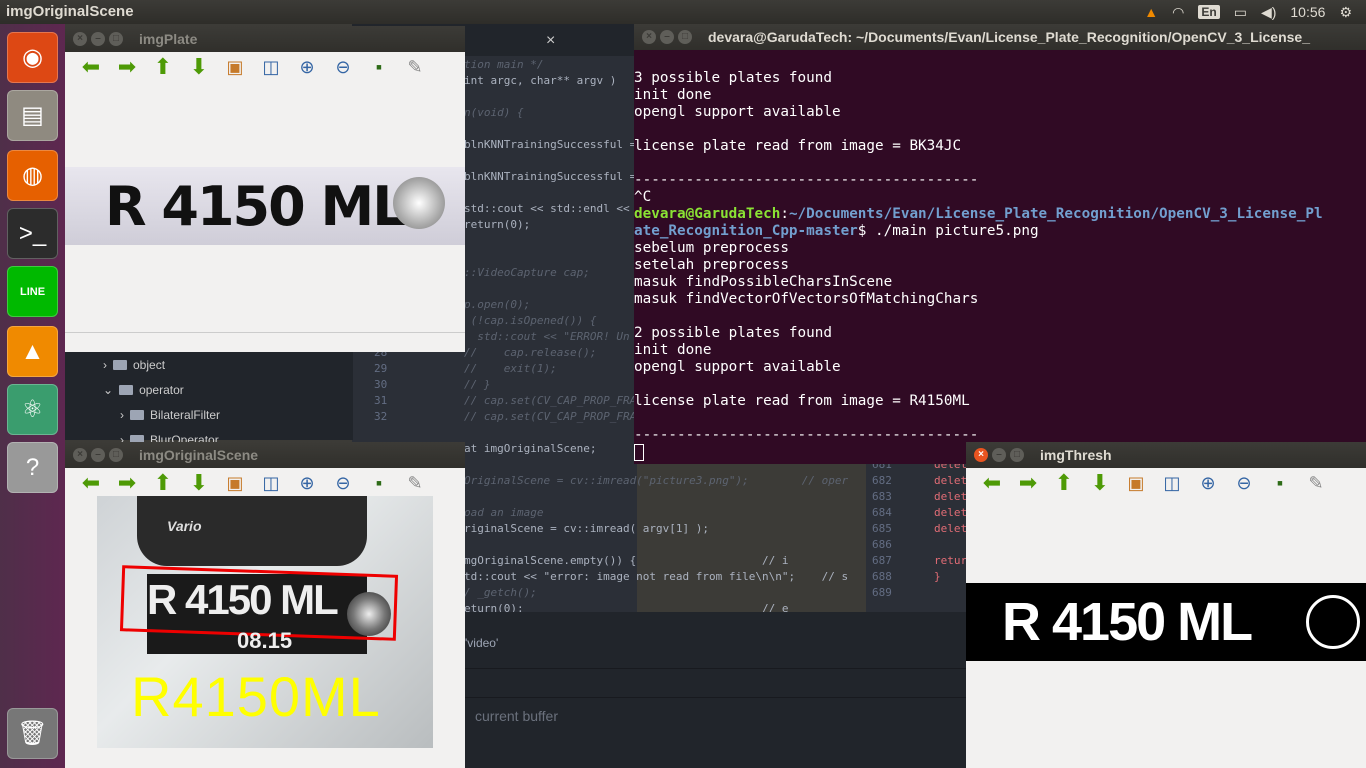 This screenshot has height=768, width=1366. Describe the element at coordinates (1209, 12) in the screenshot. I see `keyboard-layout-indicator: En` at that location.